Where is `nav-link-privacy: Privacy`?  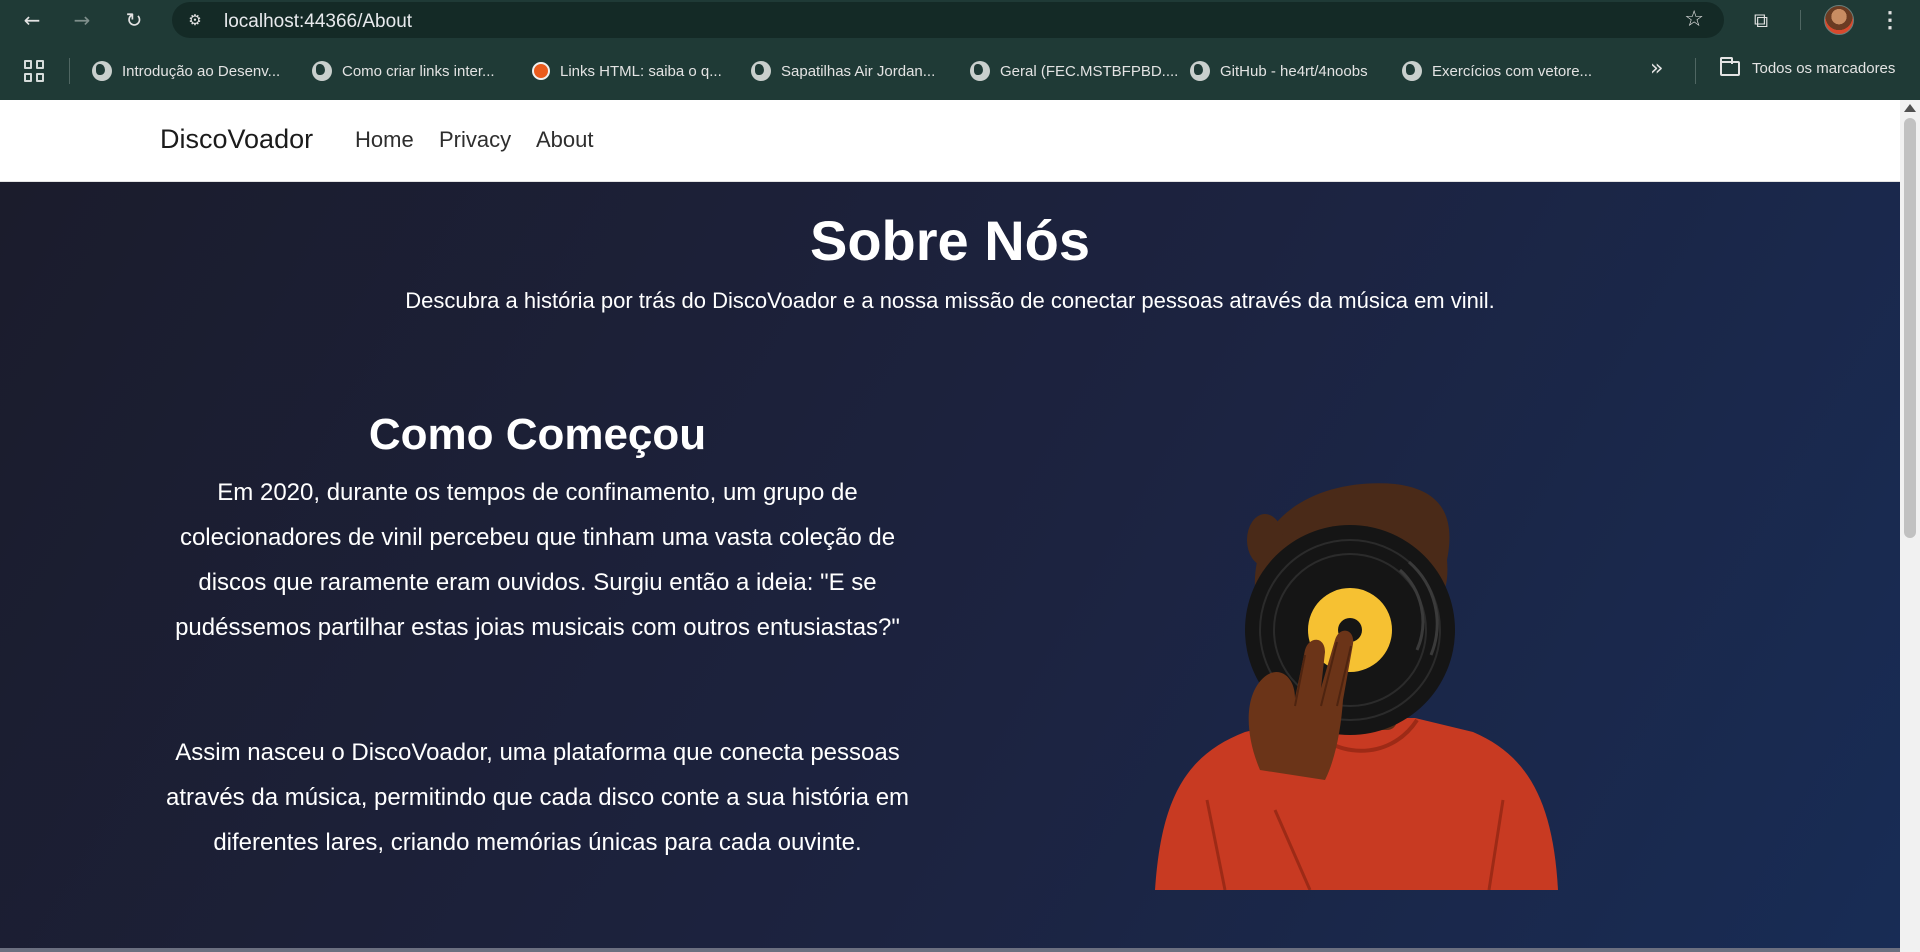 nav-link-privacy: Privacy is located at coordinates (475, 140).